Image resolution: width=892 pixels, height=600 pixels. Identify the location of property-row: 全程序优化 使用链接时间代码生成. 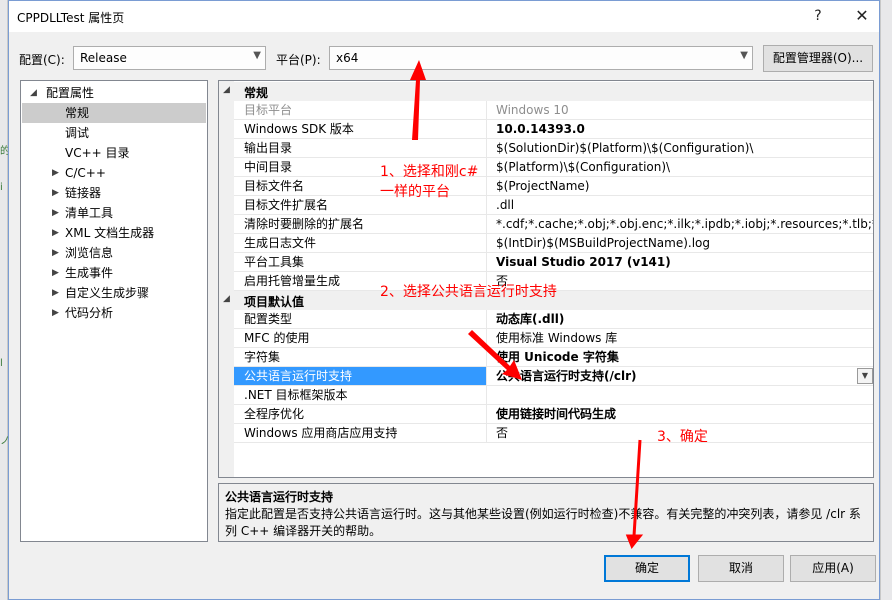
(553, 414).